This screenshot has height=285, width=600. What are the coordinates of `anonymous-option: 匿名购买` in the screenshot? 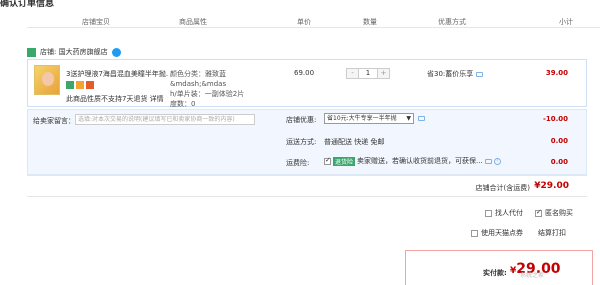 It's located at (554, 213).